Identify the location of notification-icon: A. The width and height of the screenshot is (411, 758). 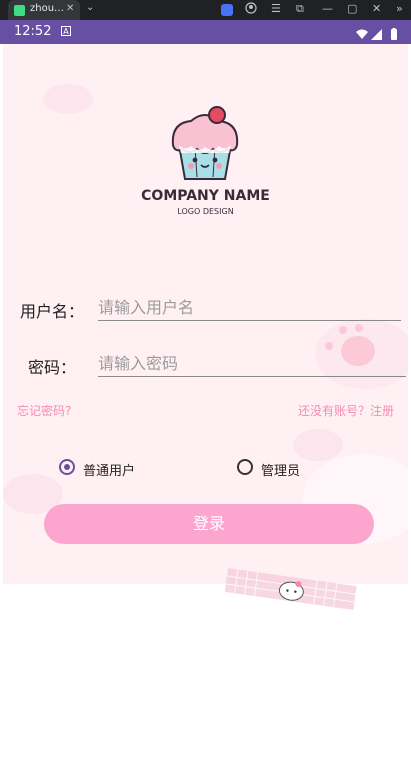
(66, 31).